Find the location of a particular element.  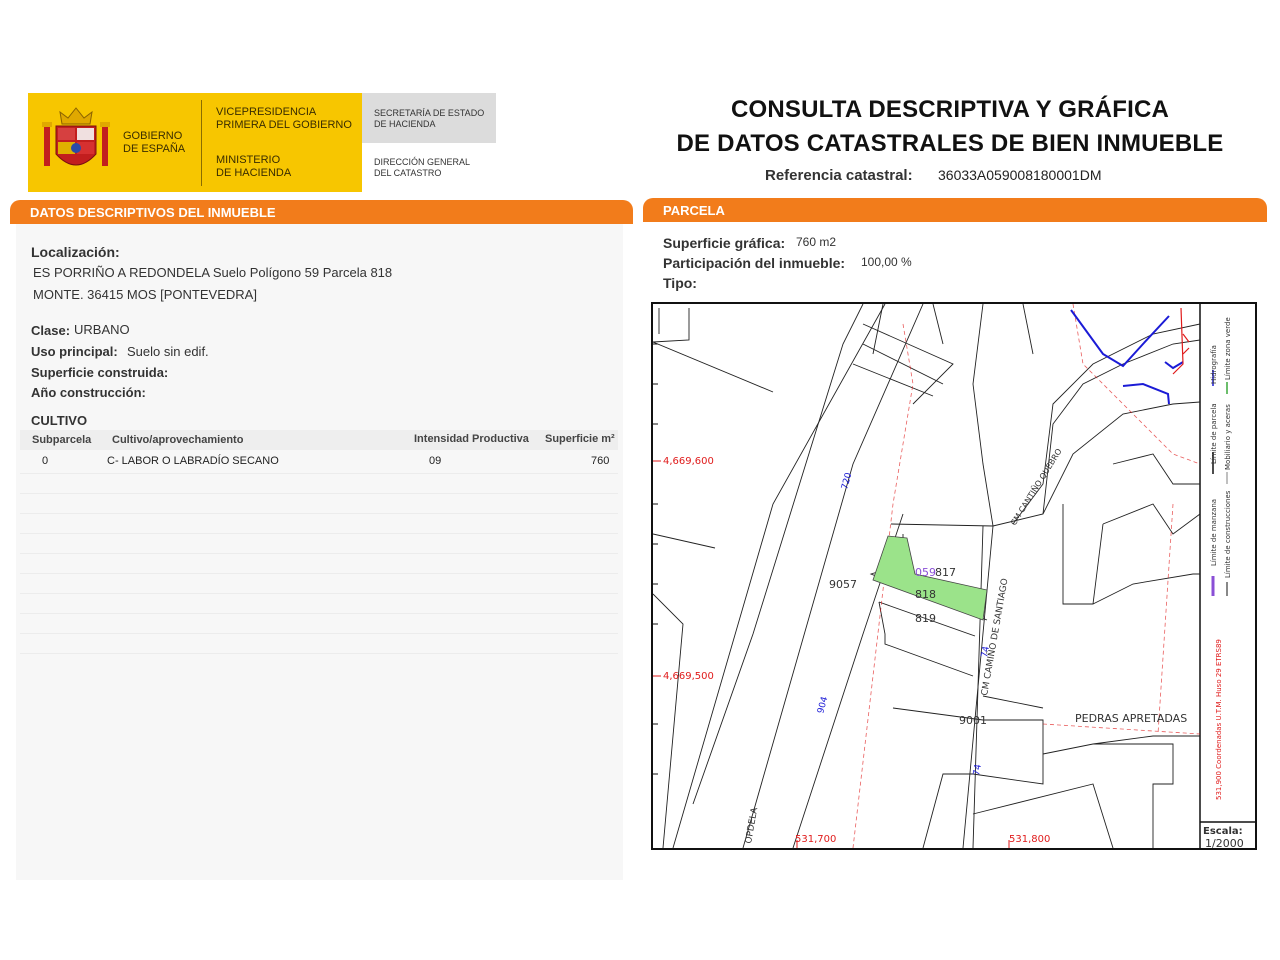

road-name: OPDELA is located at coordinates (752, 825).